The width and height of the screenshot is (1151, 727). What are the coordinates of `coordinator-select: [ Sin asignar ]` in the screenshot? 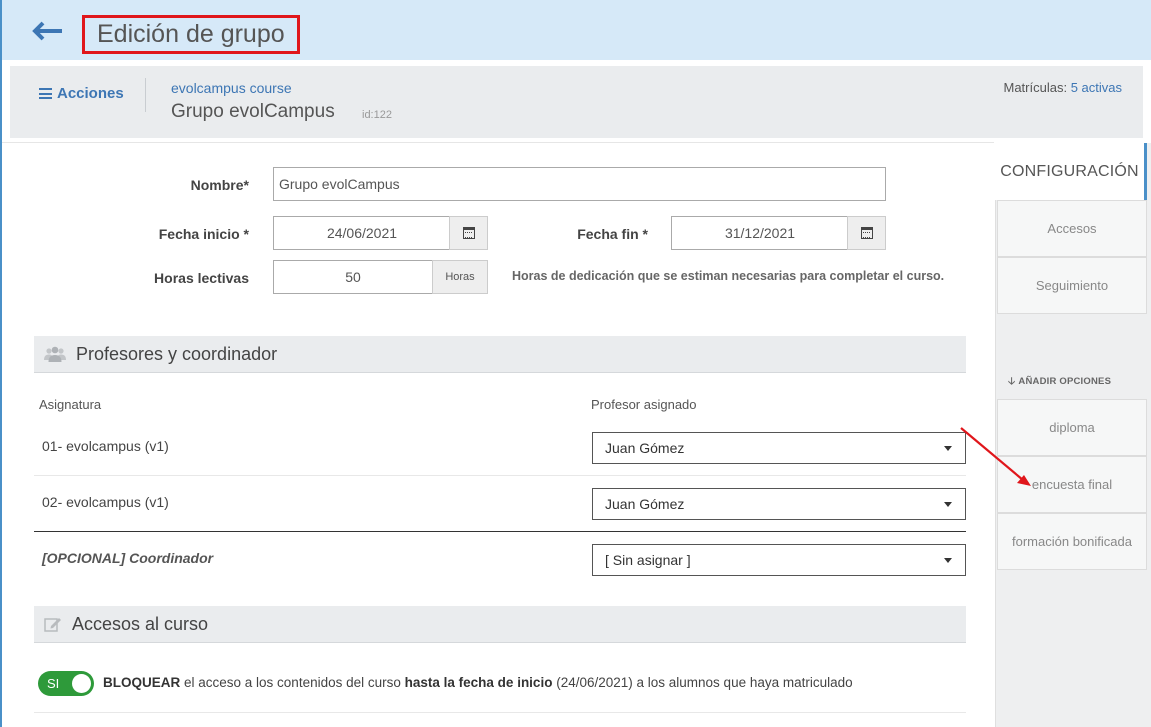 It's located at (779, 560).